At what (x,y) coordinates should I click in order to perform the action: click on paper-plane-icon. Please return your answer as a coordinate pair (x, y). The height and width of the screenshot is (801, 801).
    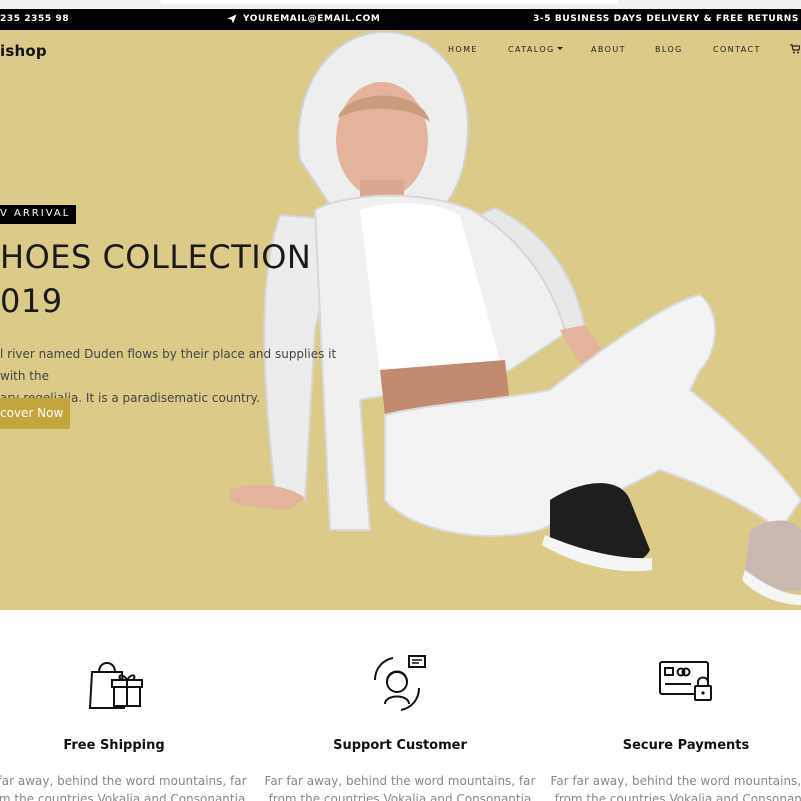
    Looking at the image, I should click on (232, 19).